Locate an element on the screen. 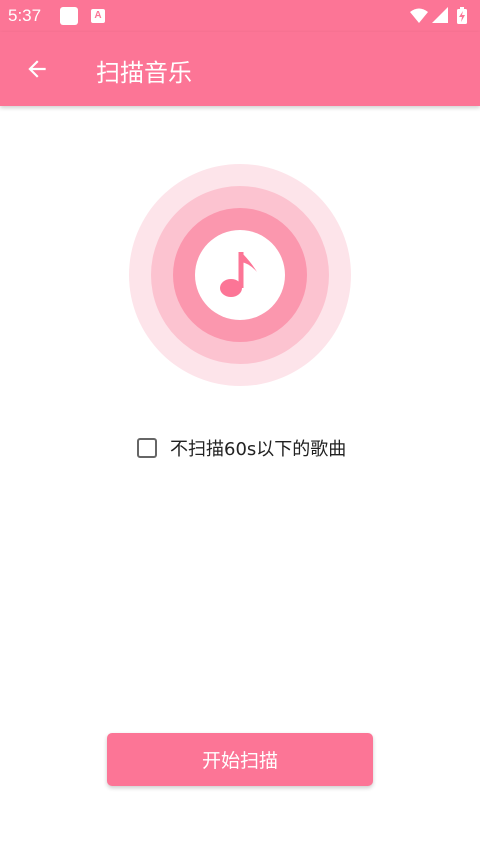 The image size is (480, 853). skip-short-songs-label: 不扫描60s以下的歌曲 is located at coordinates (258, 449).